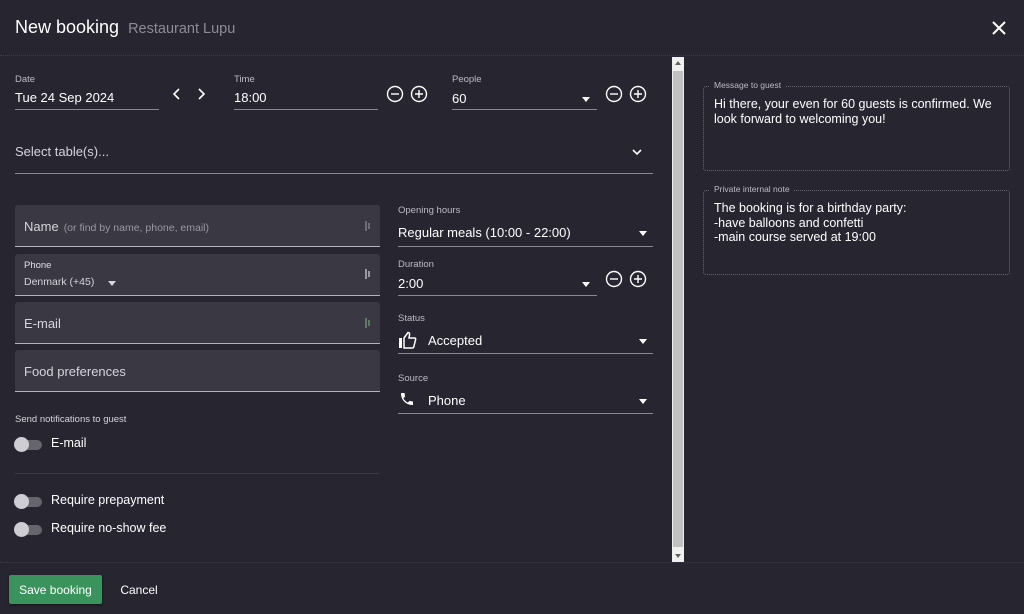 The image size is (1024, 614). What do you see at coordinates (429, 210) in the screenshot?
I see `opening-hours-label: Opening hours` at bounding box center [429, 210].